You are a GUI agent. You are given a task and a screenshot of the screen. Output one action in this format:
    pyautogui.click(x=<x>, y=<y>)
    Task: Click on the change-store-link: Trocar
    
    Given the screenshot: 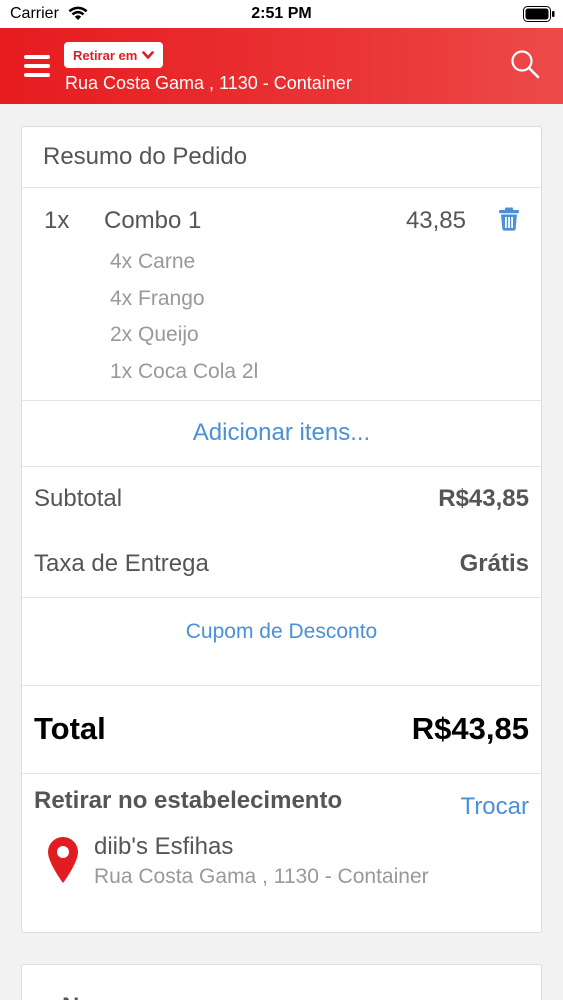 What is the action you would take?
    pyautogui.click(x=495, y=807)
    